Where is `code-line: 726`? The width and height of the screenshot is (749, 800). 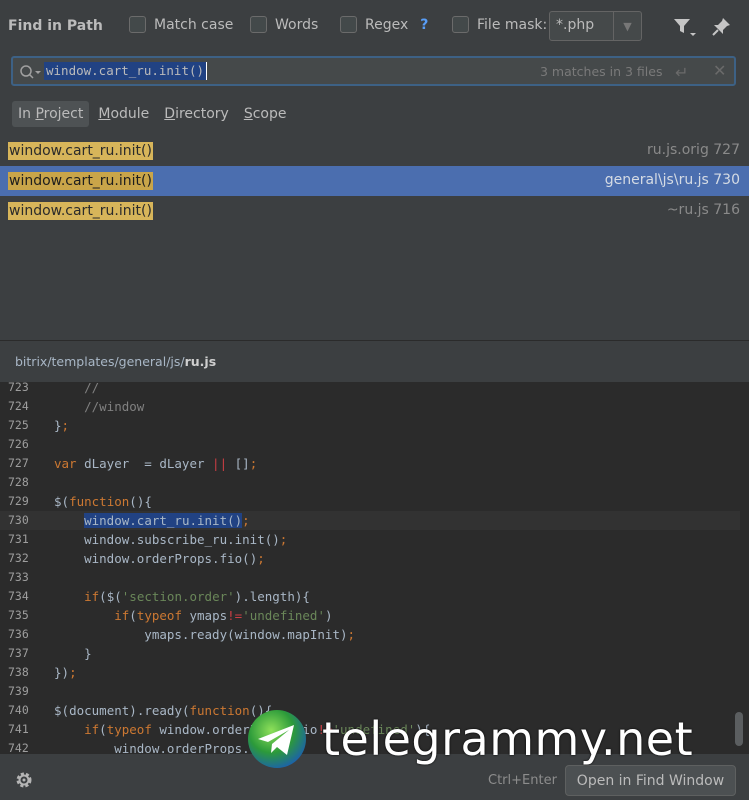 code-line: 726 is located at coordinates (370, 444).